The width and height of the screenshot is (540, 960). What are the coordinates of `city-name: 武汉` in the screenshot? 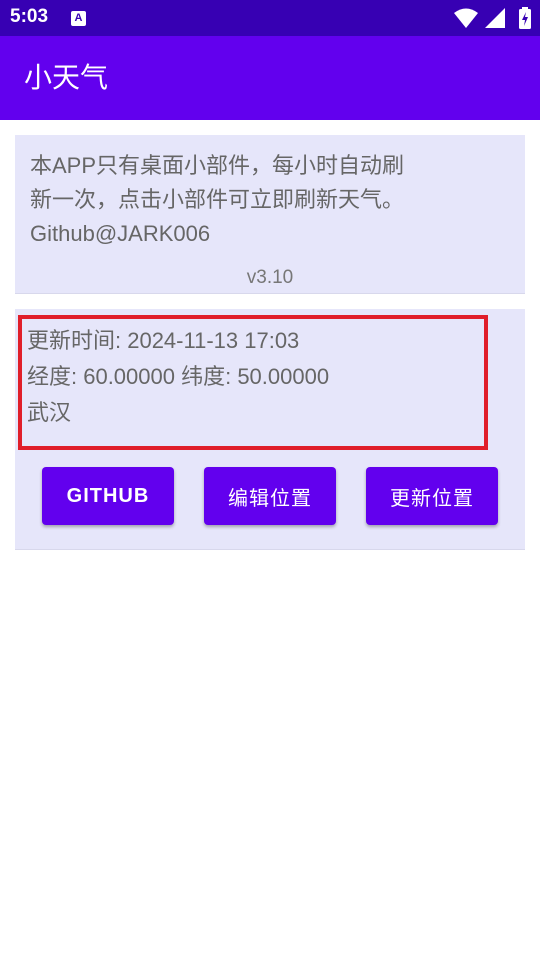 It's located at (49, 412).